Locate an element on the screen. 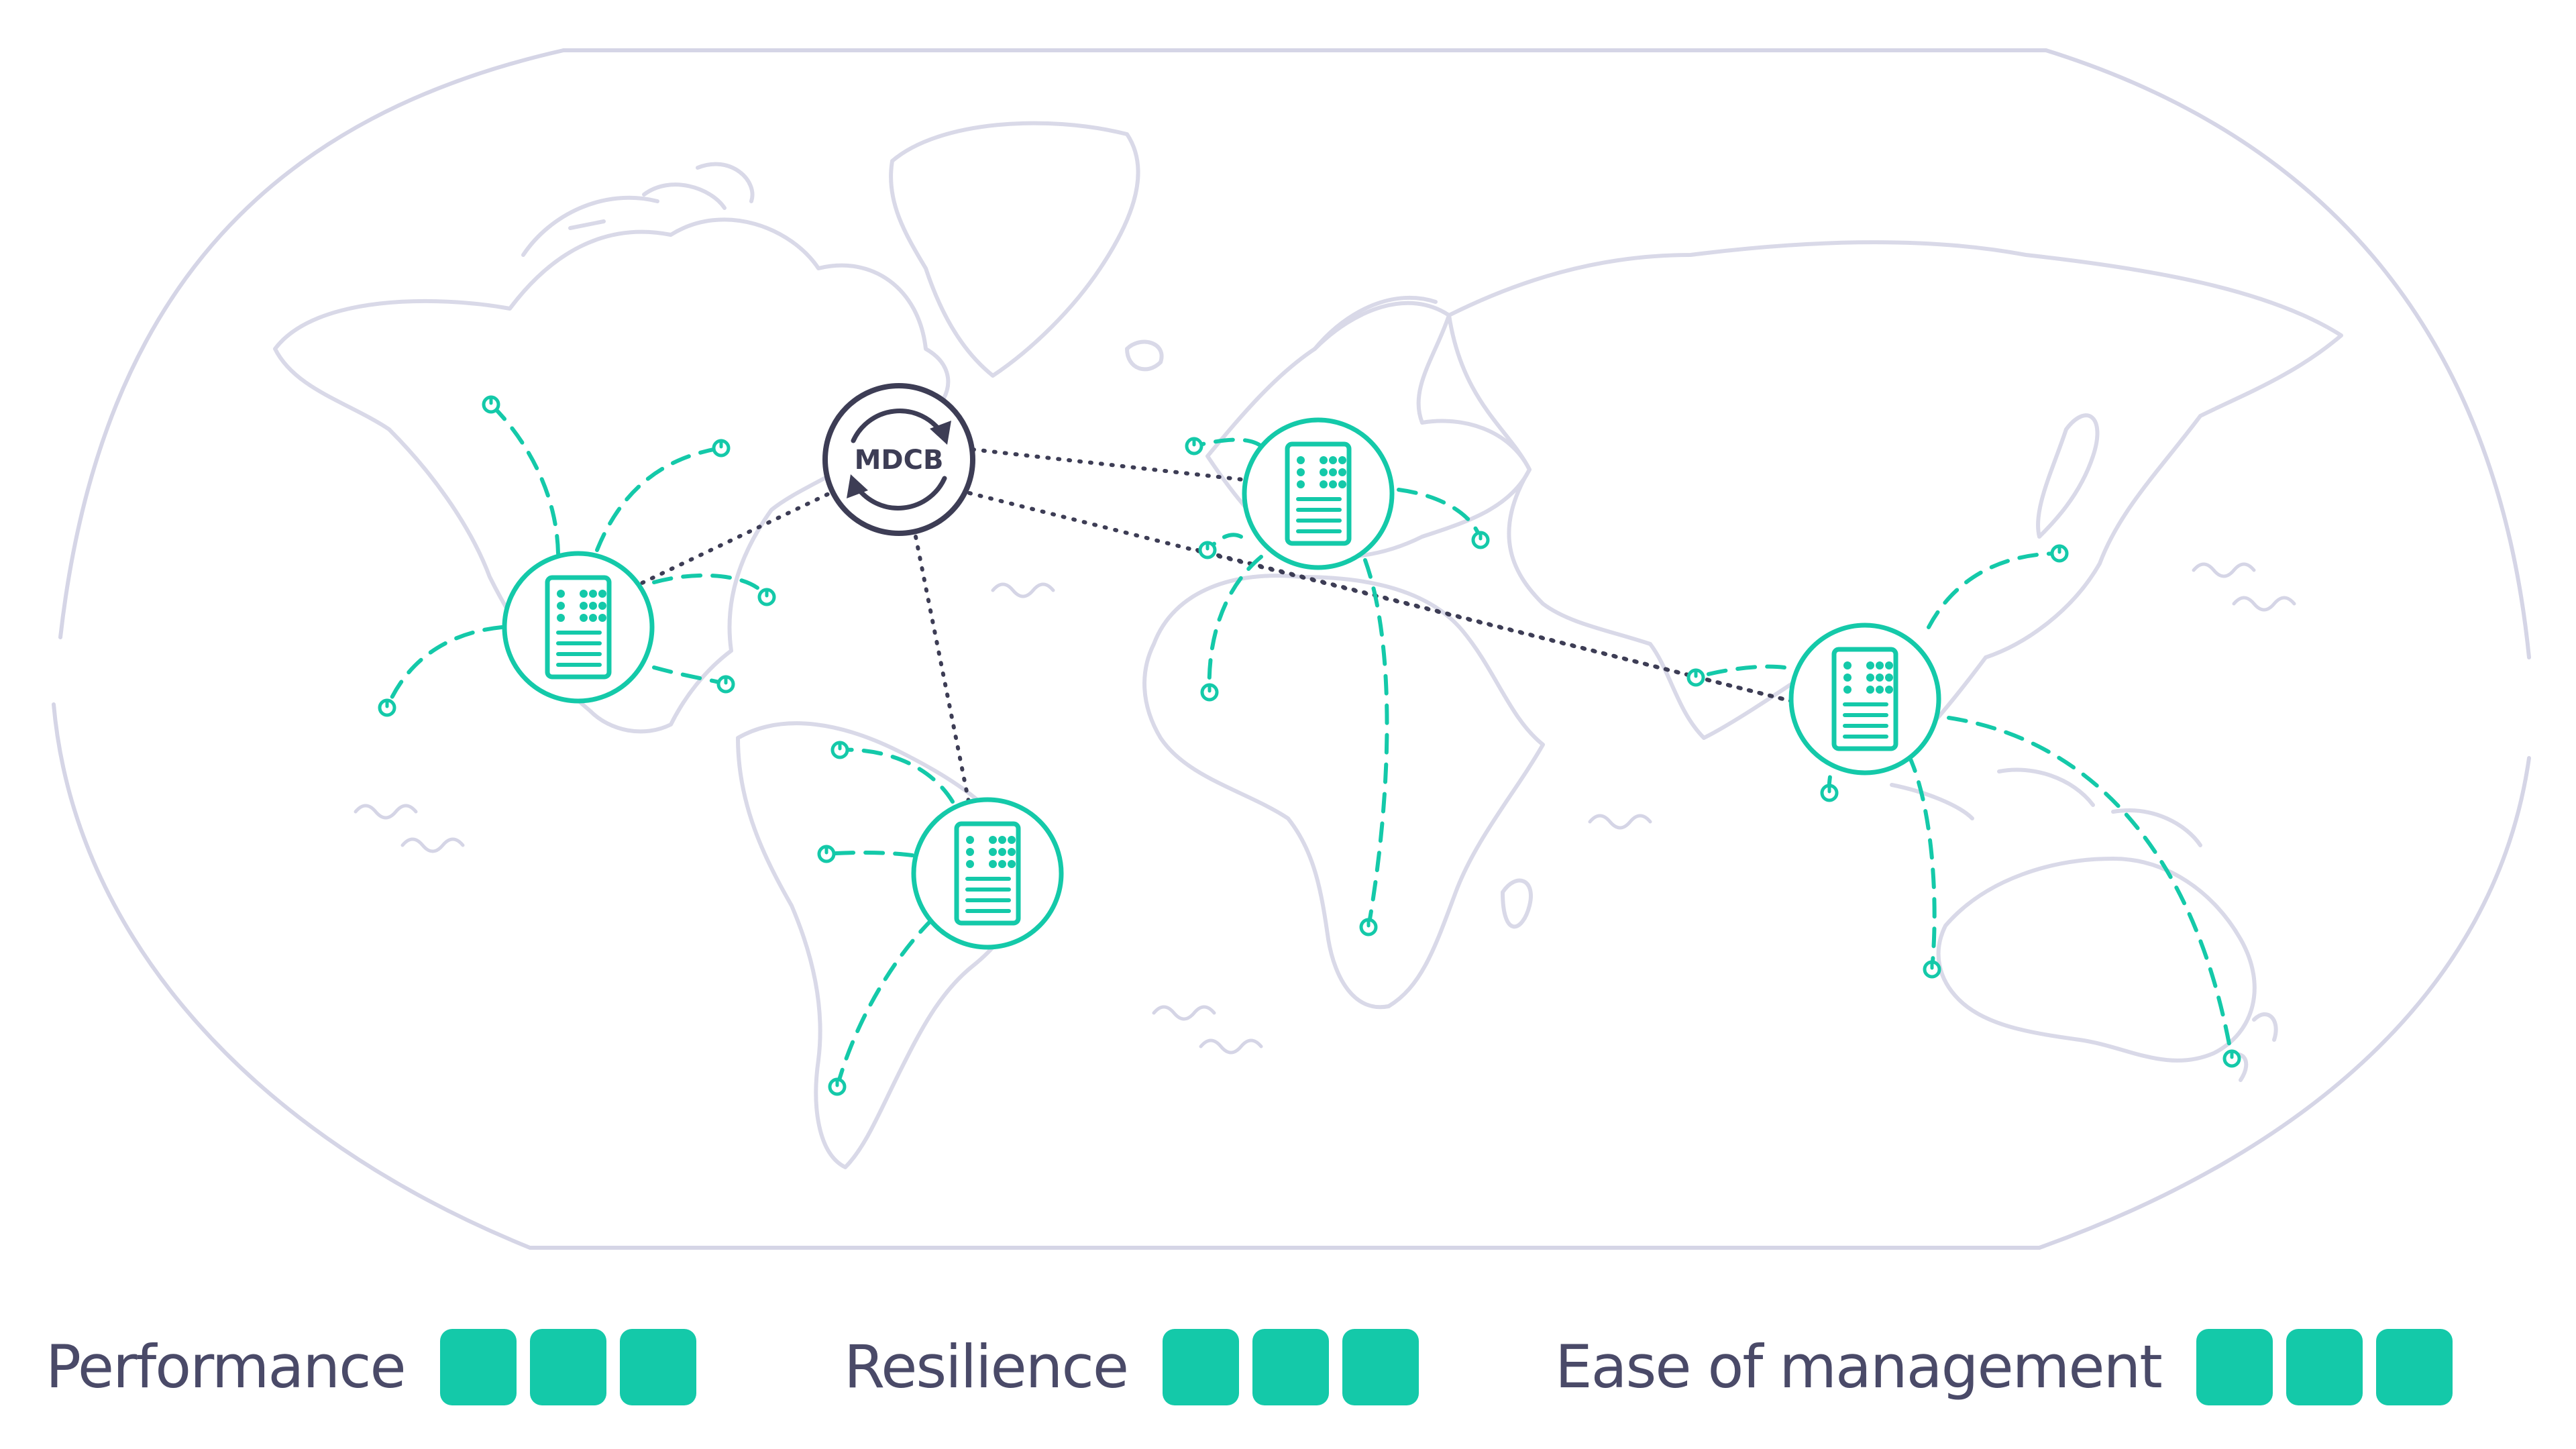  metric-performance: Performance is located at coordinates (371, 1367).